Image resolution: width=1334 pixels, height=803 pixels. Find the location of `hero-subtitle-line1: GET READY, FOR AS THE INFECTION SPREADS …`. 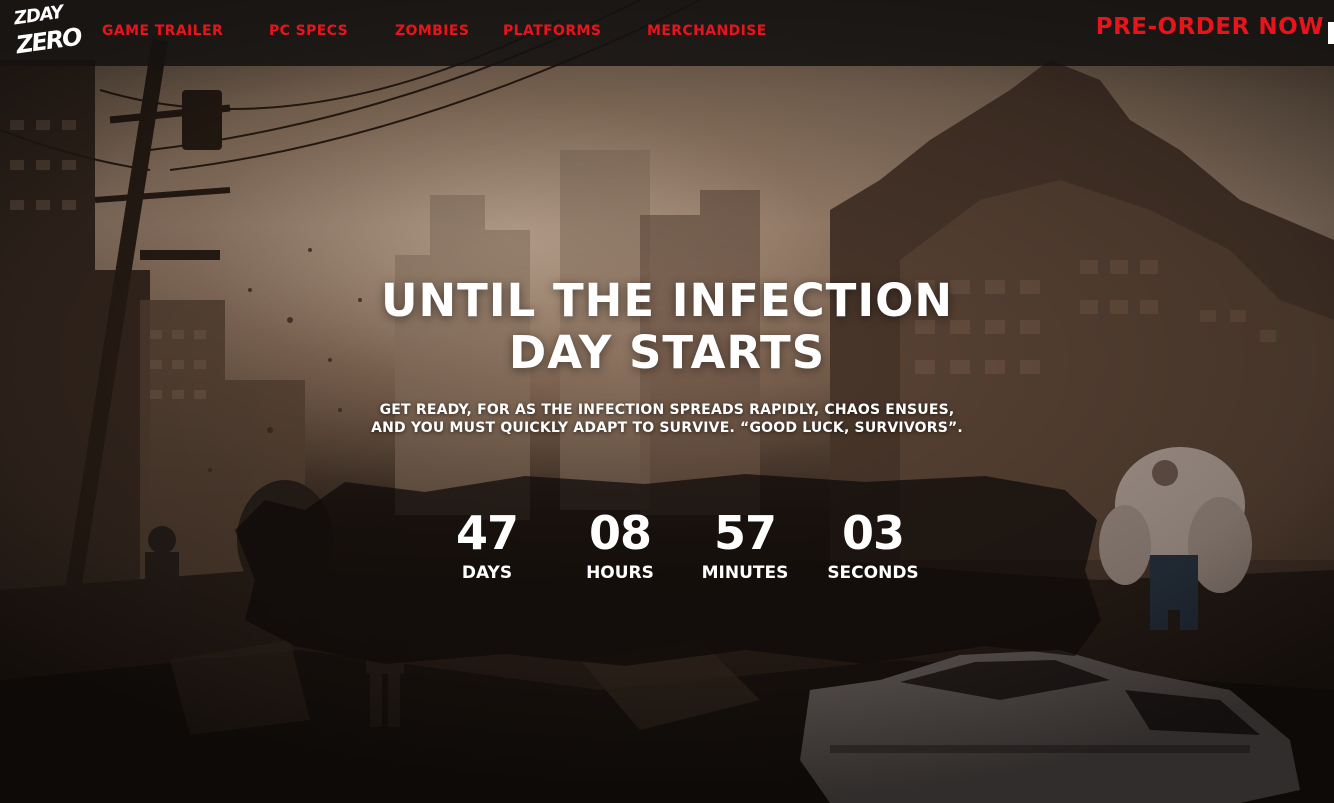

hero-subtitle-line1: GET READY, FOR AS THE INFECTION SPREADS … is located at coordinates (667, 410).